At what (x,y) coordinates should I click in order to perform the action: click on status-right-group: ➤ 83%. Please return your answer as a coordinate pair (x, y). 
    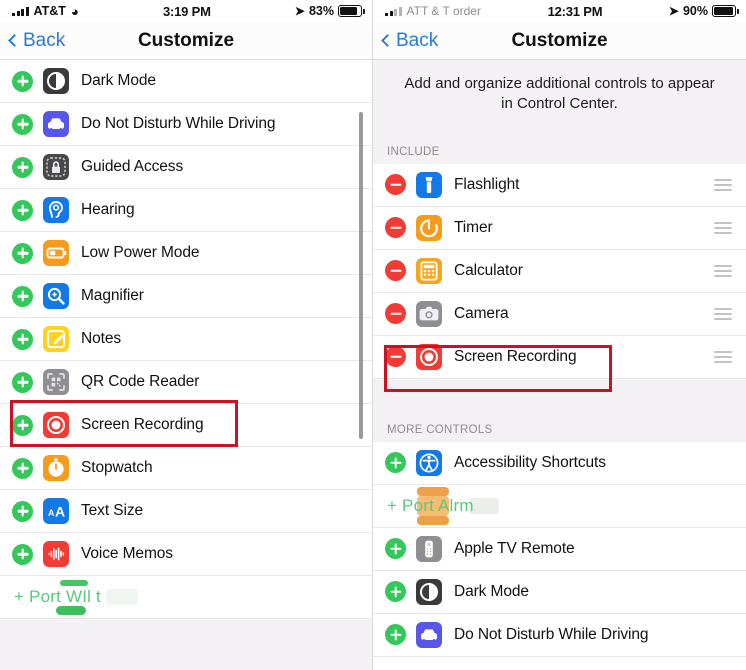
    Looking at the image, I should click on (330, 11).